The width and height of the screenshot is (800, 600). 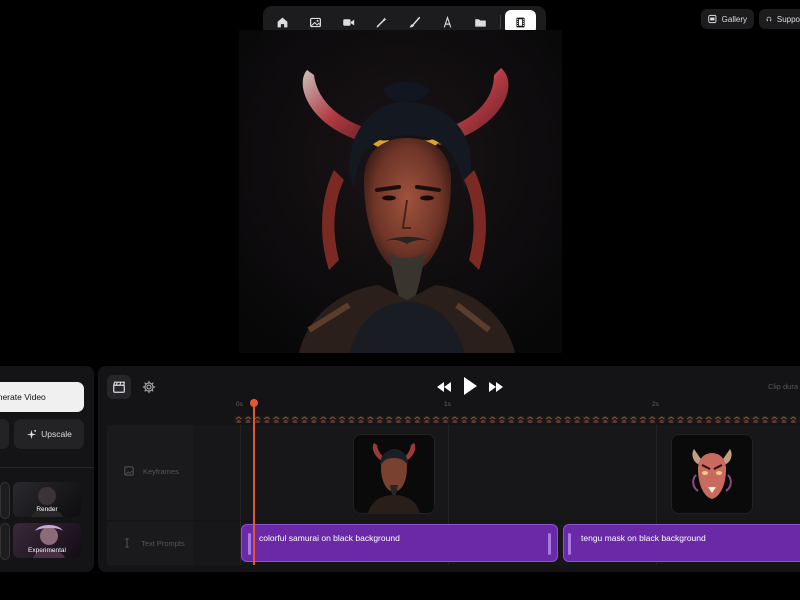 I want to click on prompt-clip: tengu mask on black background, so click(x=681, y=543).